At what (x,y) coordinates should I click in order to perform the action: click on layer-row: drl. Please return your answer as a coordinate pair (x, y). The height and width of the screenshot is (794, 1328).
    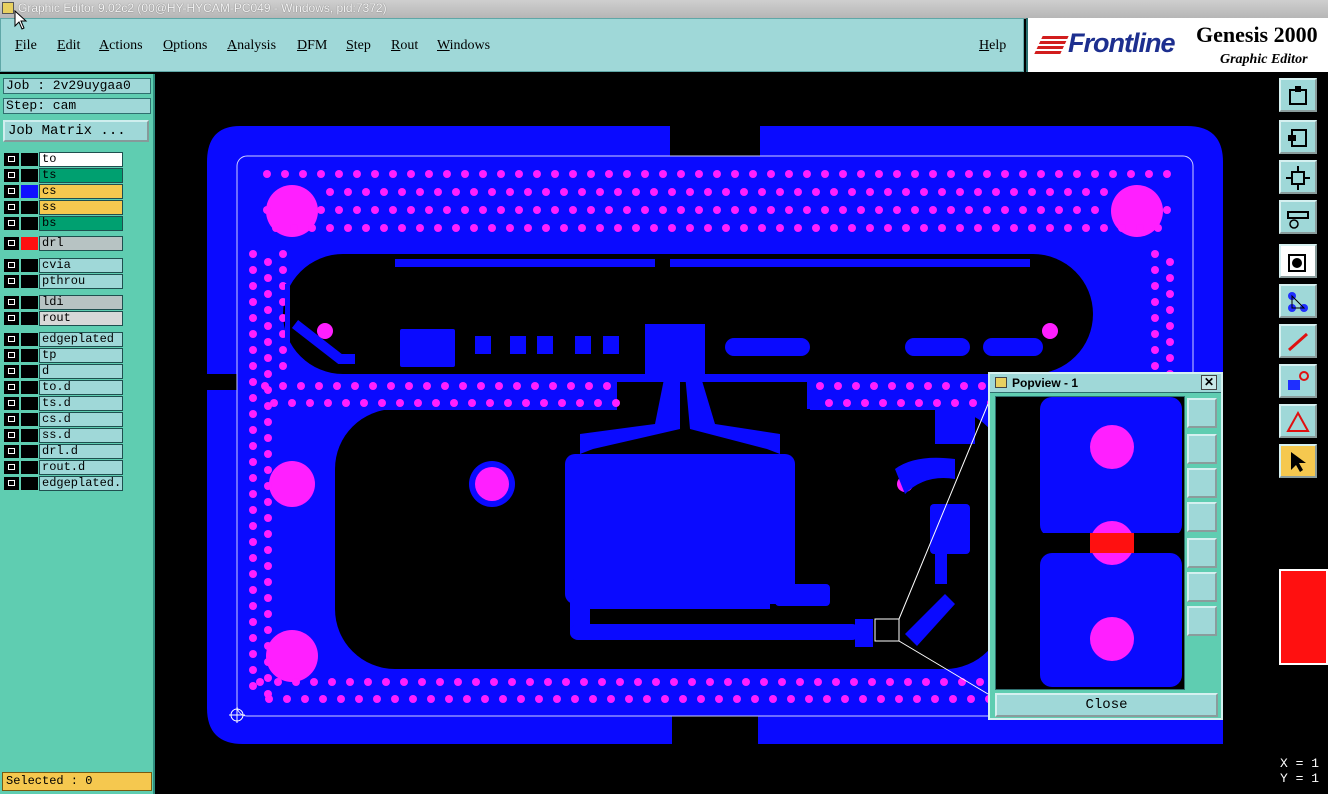
    Looking at the image, I should click on (64, 243).